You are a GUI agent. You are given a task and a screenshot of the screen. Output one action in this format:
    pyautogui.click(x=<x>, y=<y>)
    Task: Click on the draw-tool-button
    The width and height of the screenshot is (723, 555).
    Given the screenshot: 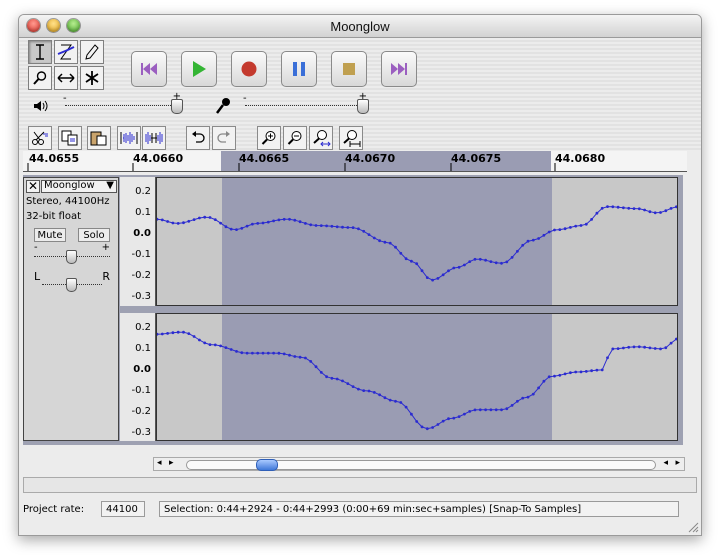 What is the action you would take?
    pyautogui.click(x=92, y=52)
    